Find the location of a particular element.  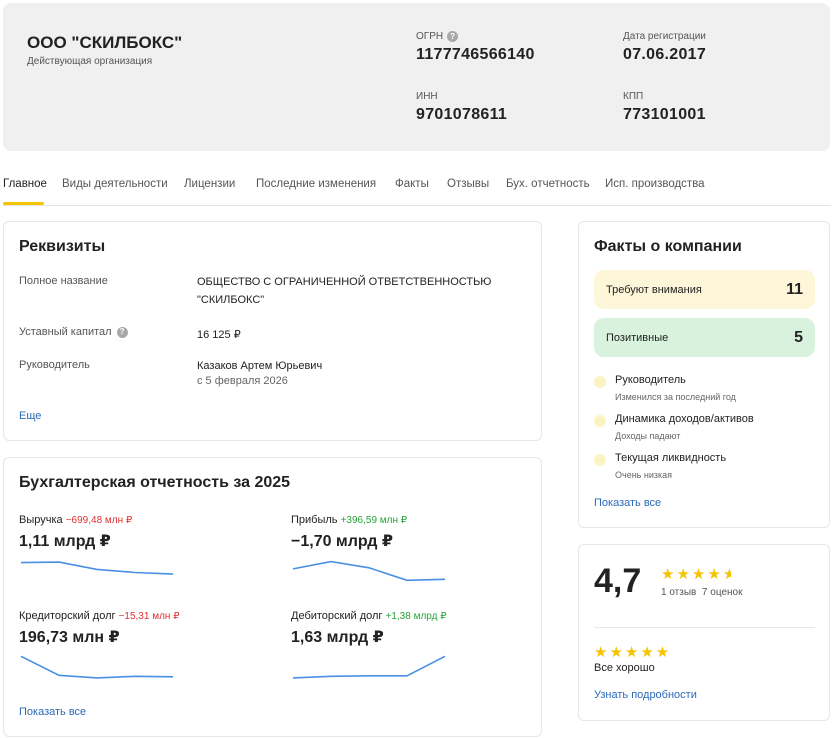

head-value: Казаков Артем Юрьевич с 5 февраля 2026 is located at coordinates (259, 372).